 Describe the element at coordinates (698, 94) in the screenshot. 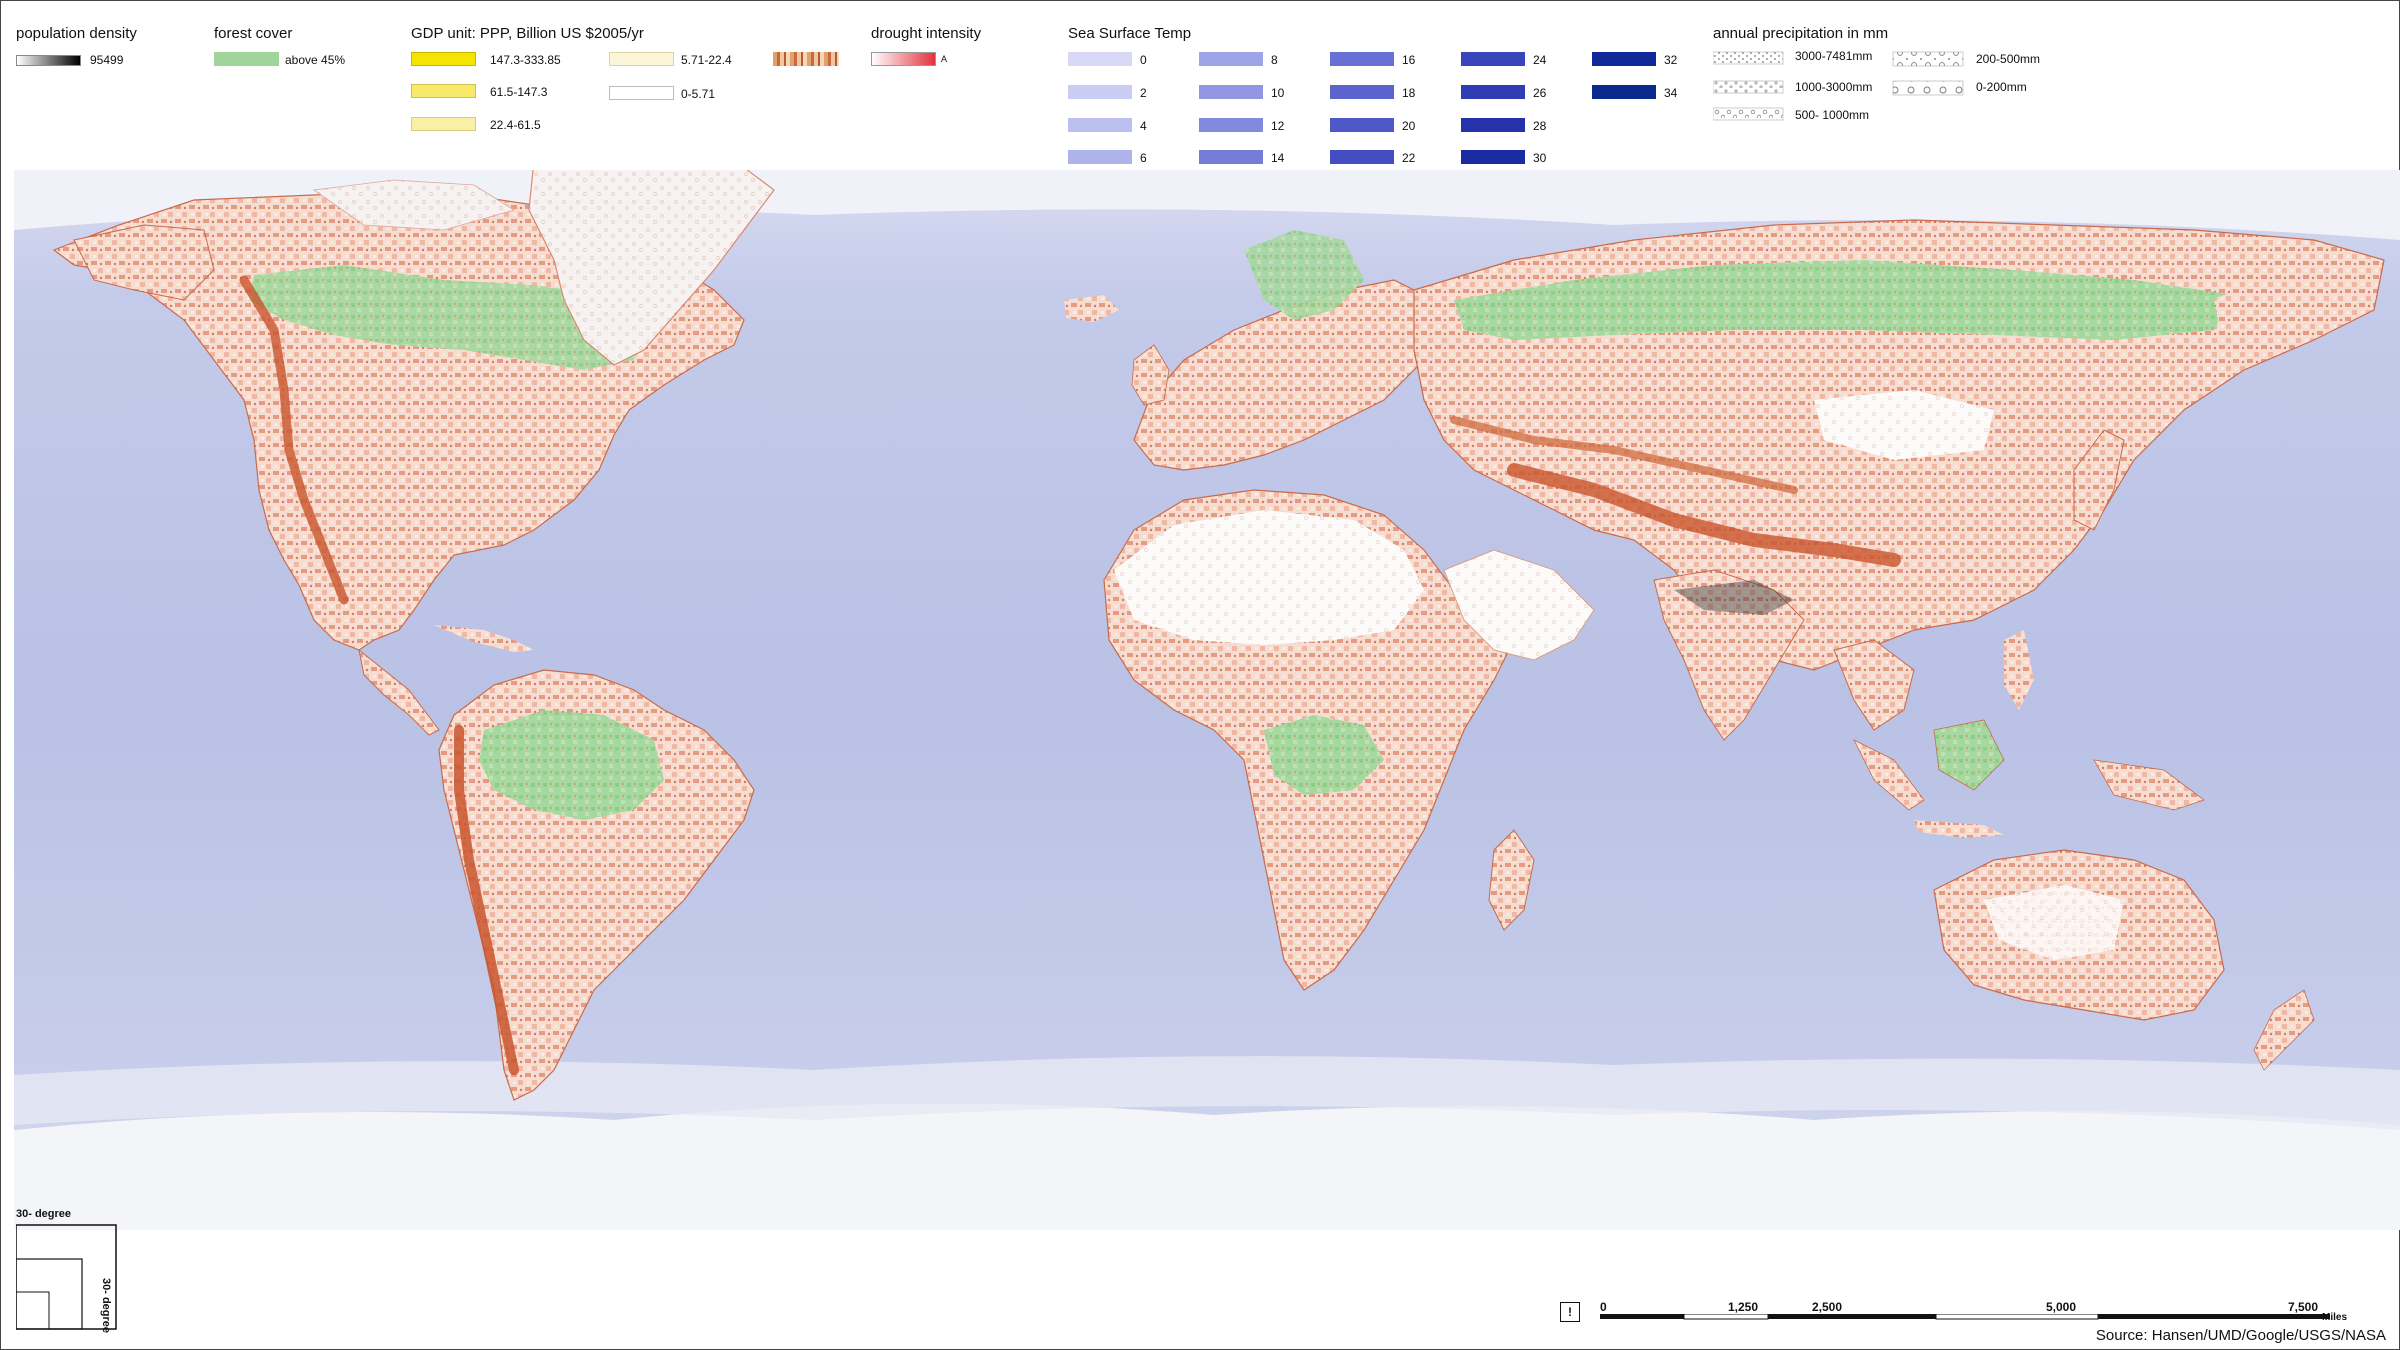

I see `legend-gdp-label-5: 0-5.71` at that location.